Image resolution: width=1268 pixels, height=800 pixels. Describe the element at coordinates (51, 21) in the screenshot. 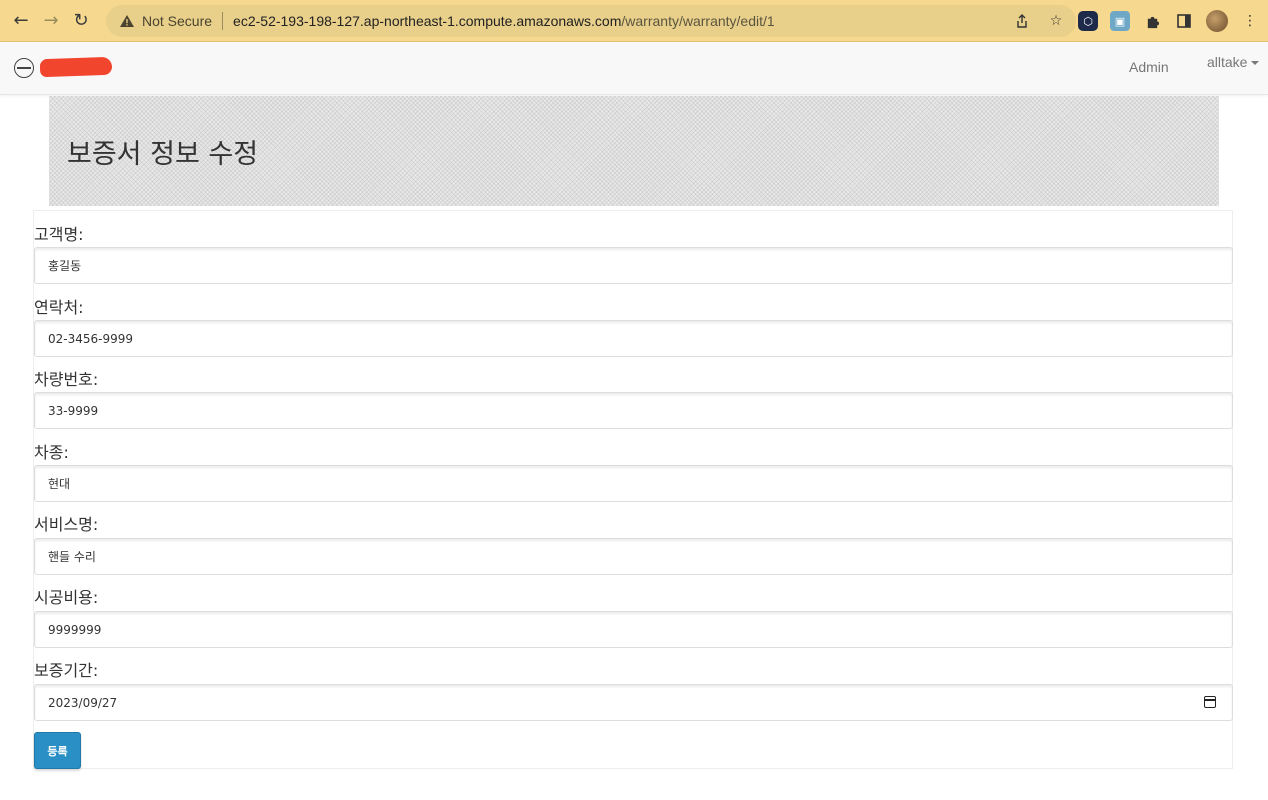

I see `forward-arrow-icon: →` at that location.